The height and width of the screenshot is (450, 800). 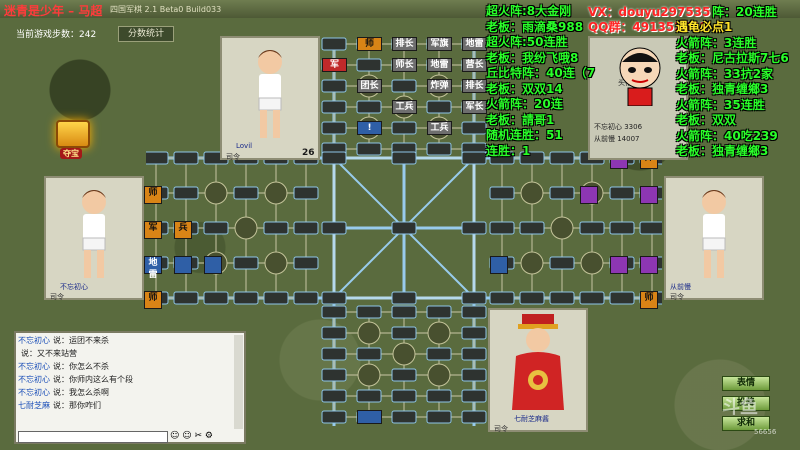 What do you see at coordinates (81, 392) in the screenshot?
I see `chat-text: 说：我怎么杀啊` at bounding box center [81, 392].